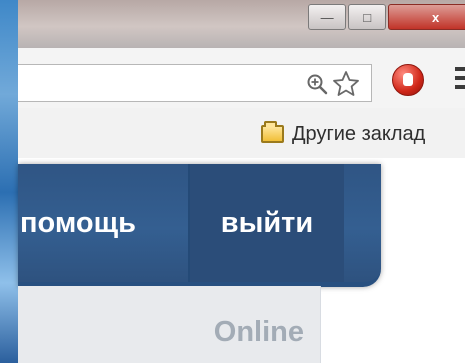 This screenshot has width=465, height=363. I want to click on other-bookmarks-label: Другие заклад, so click(359, 133).